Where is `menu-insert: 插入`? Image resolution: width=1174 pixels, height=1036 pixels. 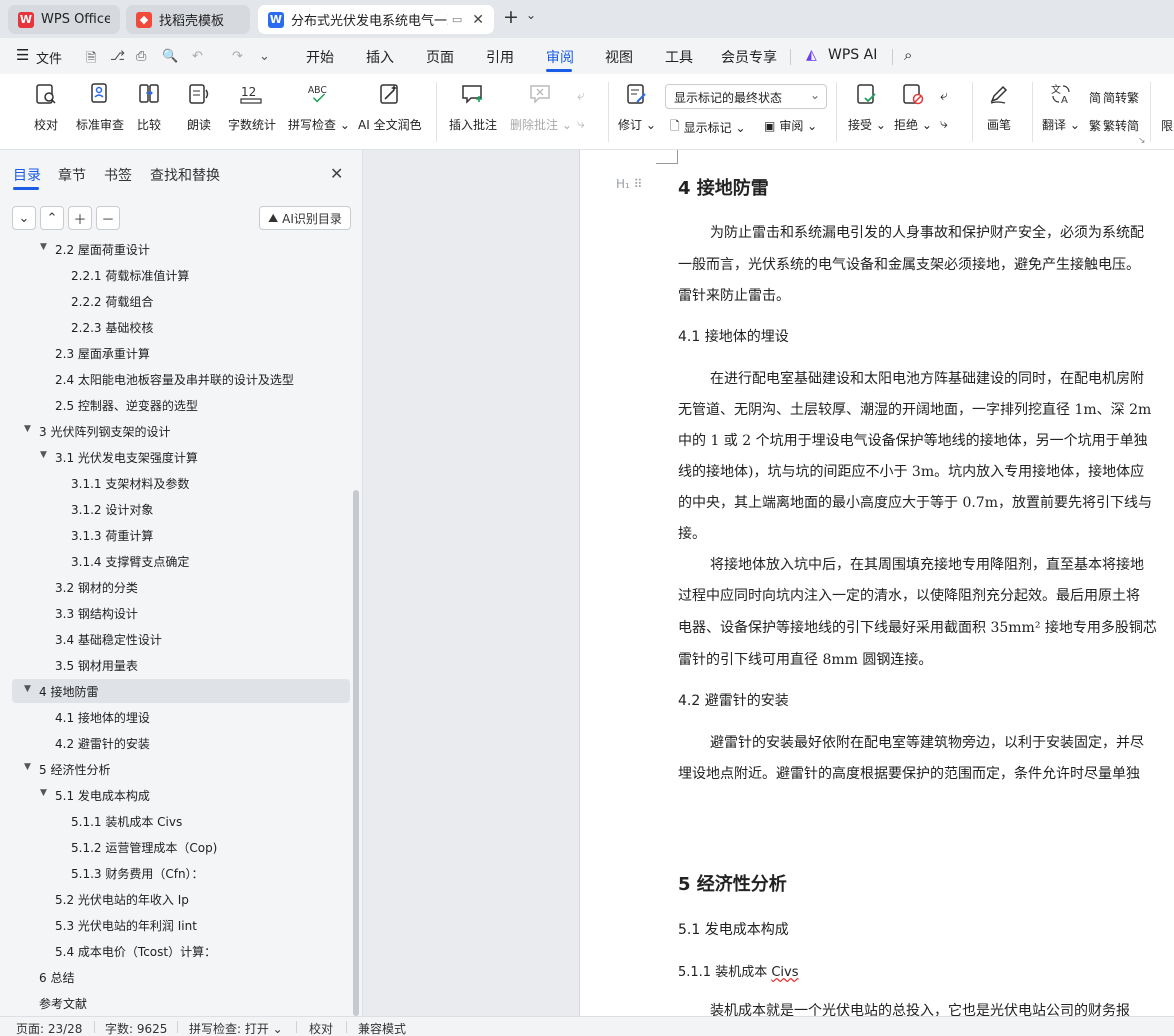
menu-insert: 插入 is located at coordinates (380, 57).